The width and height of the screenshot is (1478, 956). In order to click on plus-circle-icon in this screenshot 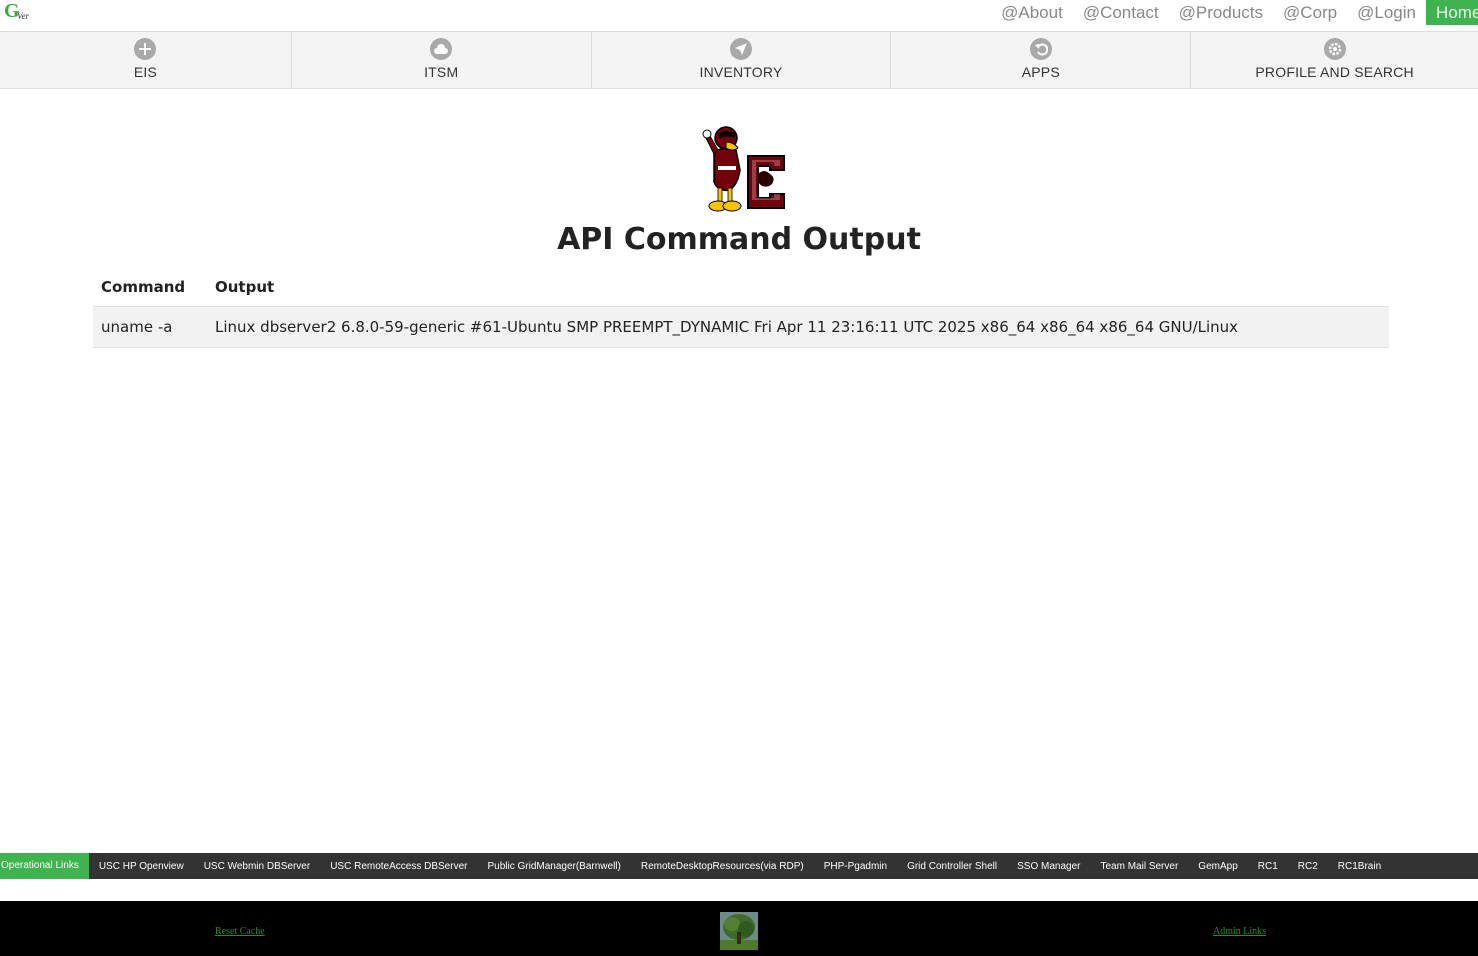, I will do `click(145, 49)`.